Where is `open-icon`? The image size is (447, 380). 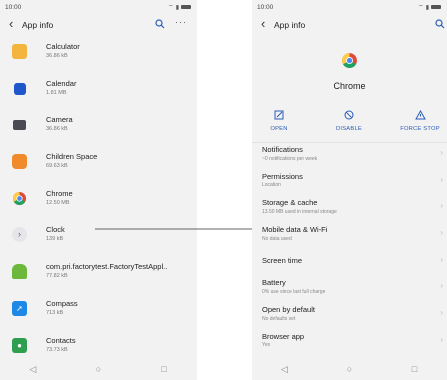 open-icon is located at coordinates (279, 116).